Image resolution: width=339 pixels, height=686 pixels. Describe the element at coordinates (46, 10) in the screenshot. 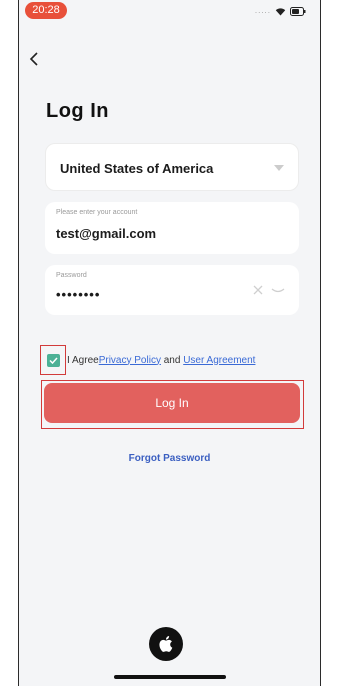

I see `status-time: 20:28` at that location.